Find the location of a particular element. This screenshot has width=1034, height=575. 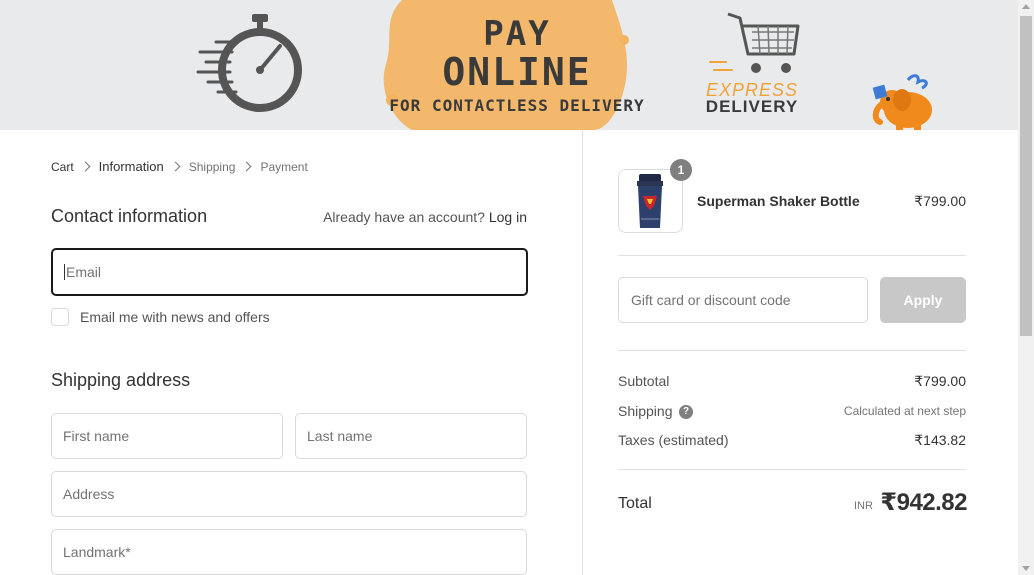

breadcrumb-cart-link: Cart is located at coordinates (62, 167).